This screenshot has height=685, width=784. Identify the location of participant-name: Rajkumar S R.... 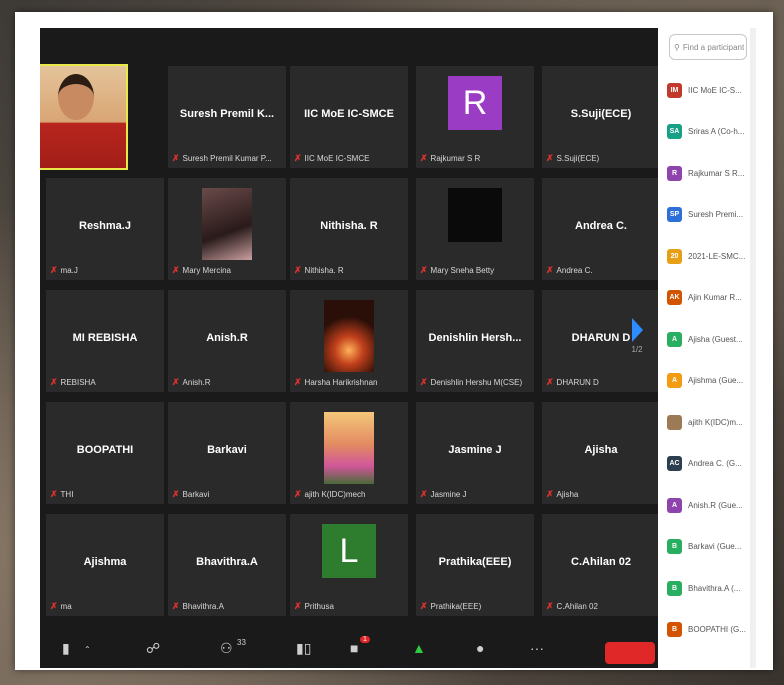
(716, 173).